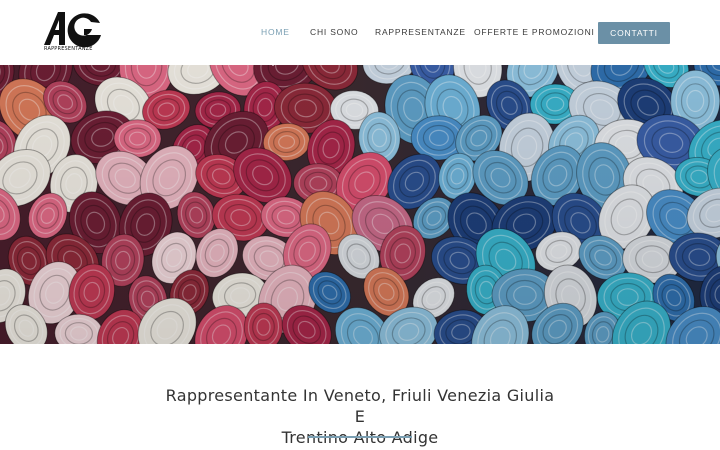  Describe the element at coordinates (420, 32) in the screenshot. I see `nav-item-rappresentanze: RAPPRESENTANZE` at that location.